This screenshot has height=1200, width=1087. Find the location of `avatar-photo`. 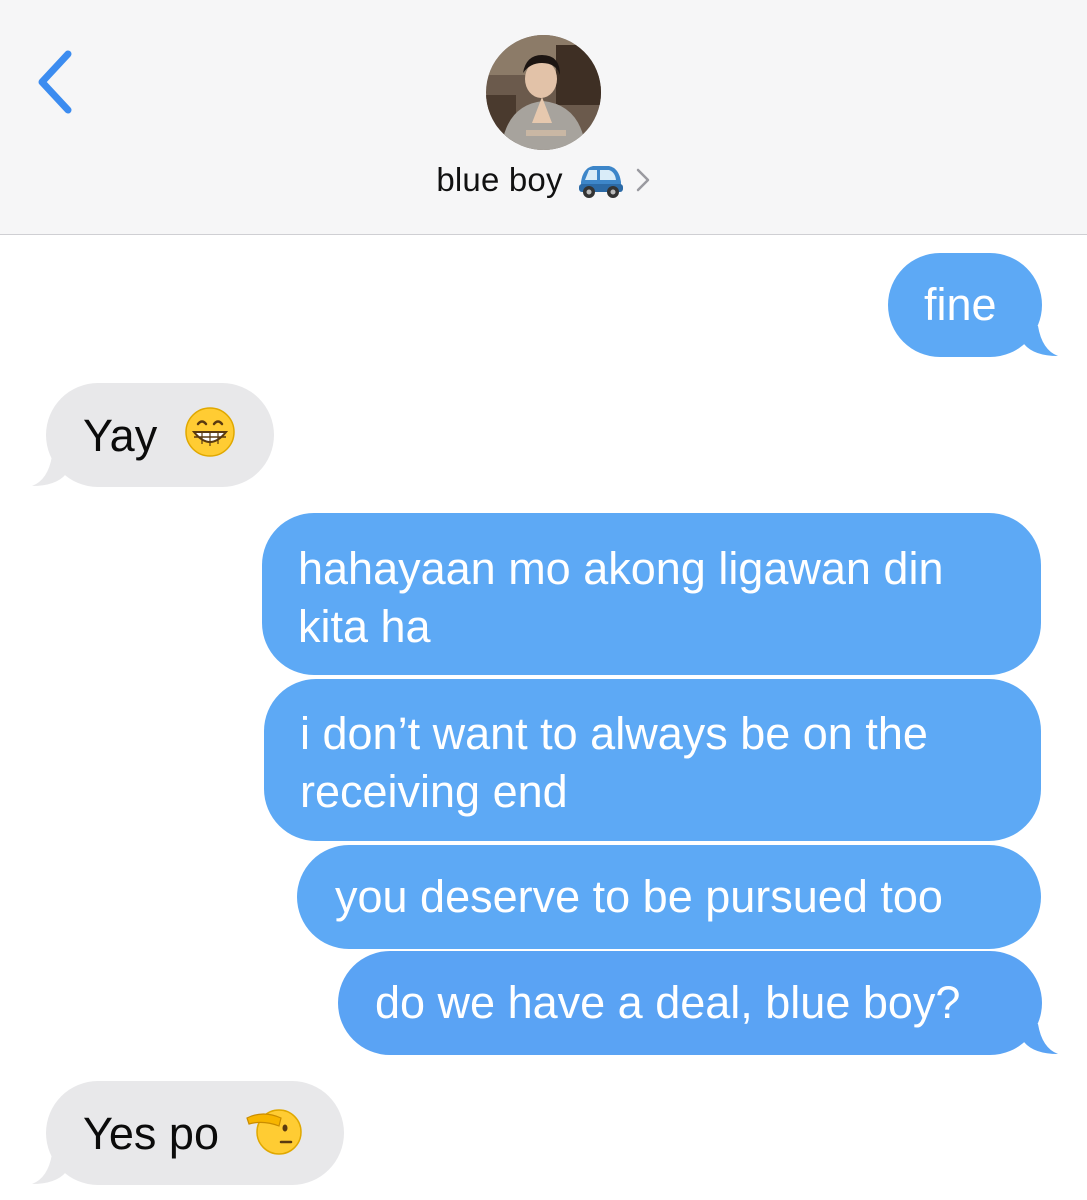

avatar-photo is located at coordinates (543, 92).